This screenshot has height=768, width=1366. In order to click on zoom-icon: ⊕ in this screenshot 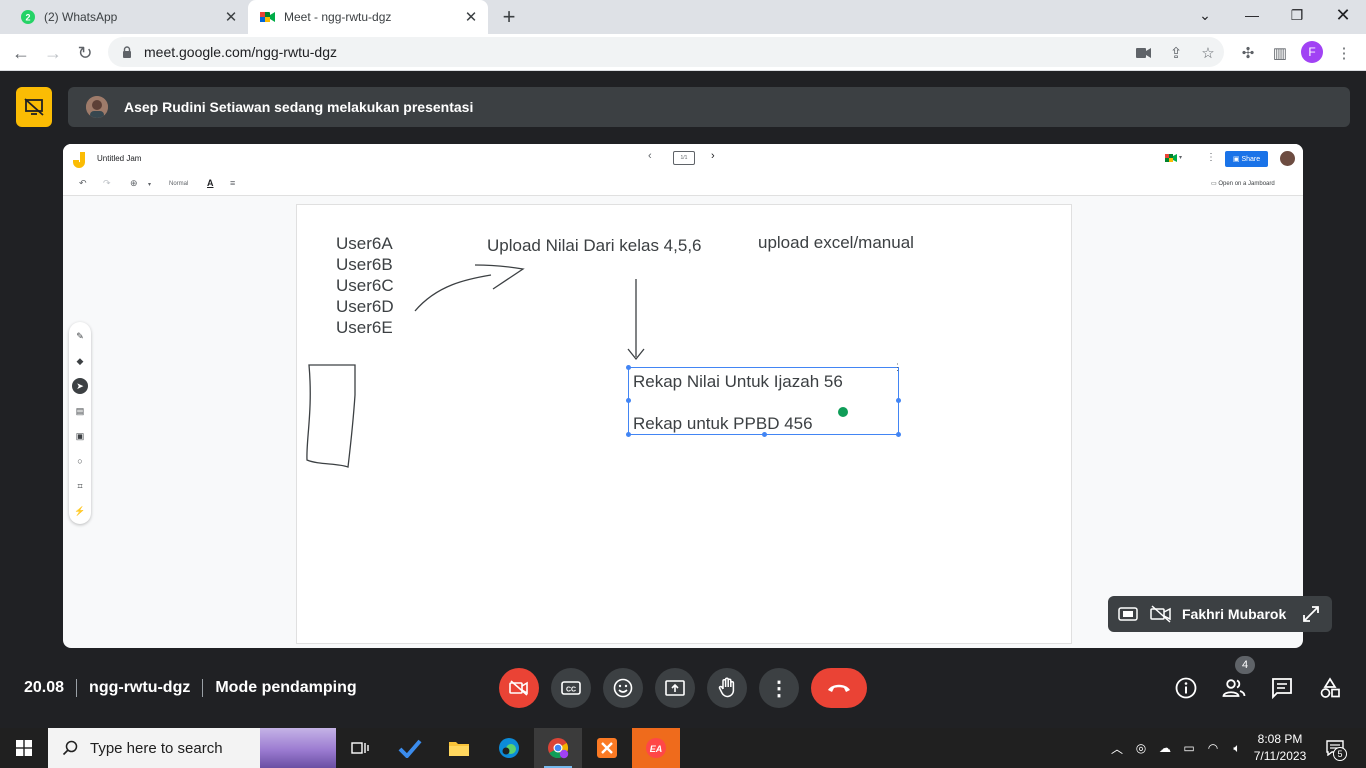, I will do `click(134, 183)`.